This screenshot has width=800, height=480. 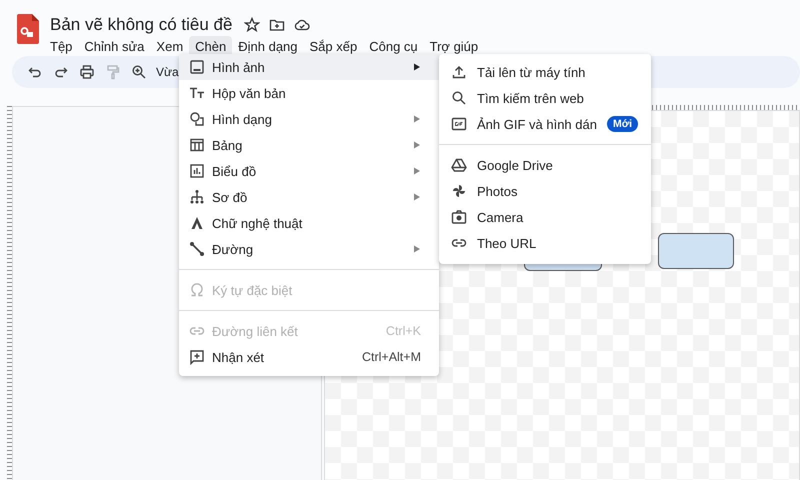 I want to click on print-icon, so click(x=87, y=72).